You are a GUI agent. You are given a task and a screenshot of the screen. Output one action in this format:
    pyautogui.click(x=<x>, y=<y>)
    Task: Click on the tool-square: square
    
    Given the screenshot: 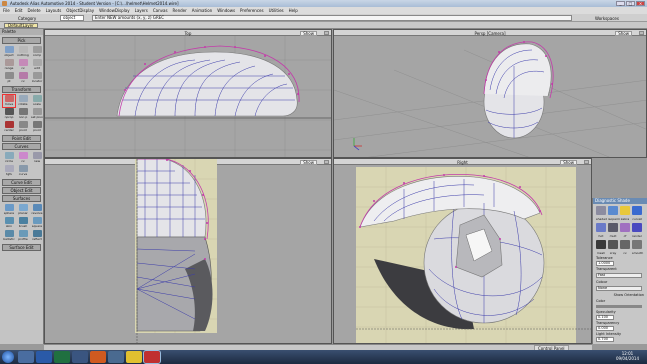 What is the action you would take?
    pyautogui.click(x=37, y=223)
    